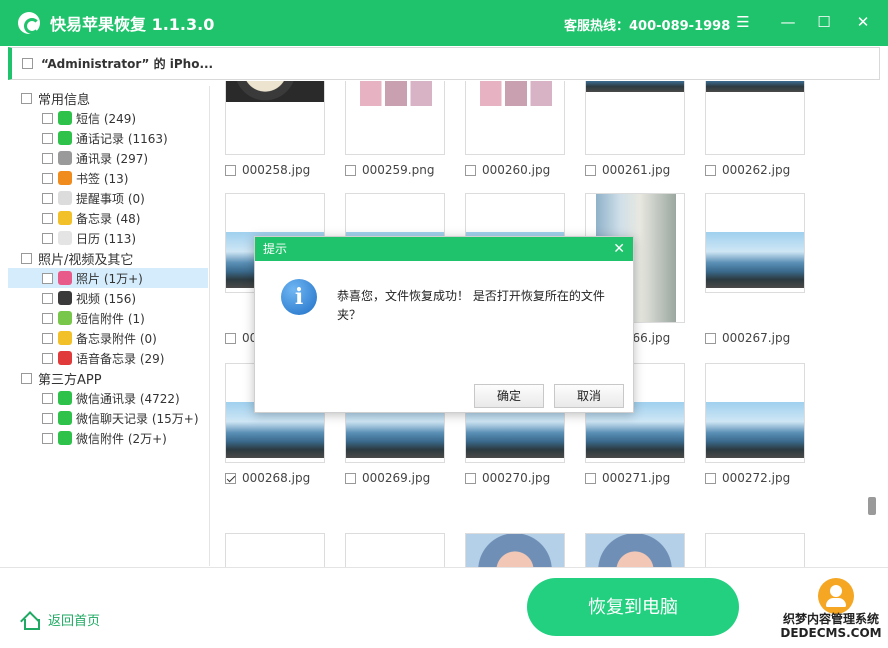  Describe the element at coordinates (108, 278) in the screenshot. I see `sidebar-item: 照片 (1万+)` at that location.